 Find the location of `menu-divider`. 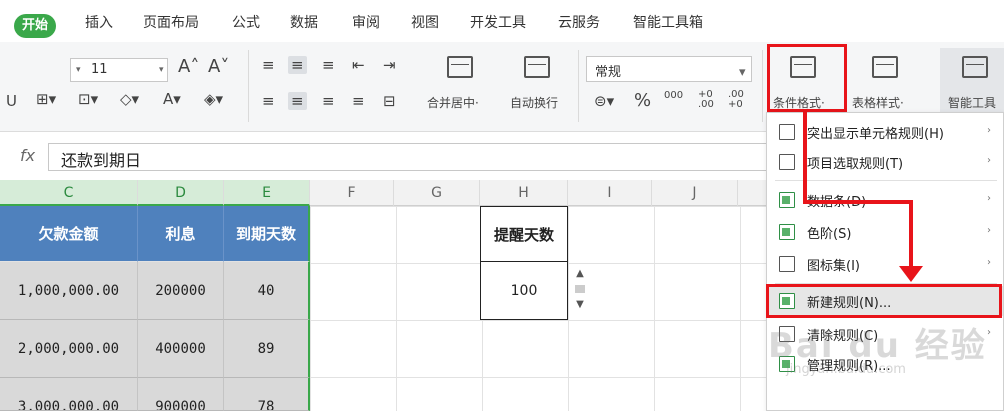

menu-divider is located at coordinates (886, 180).